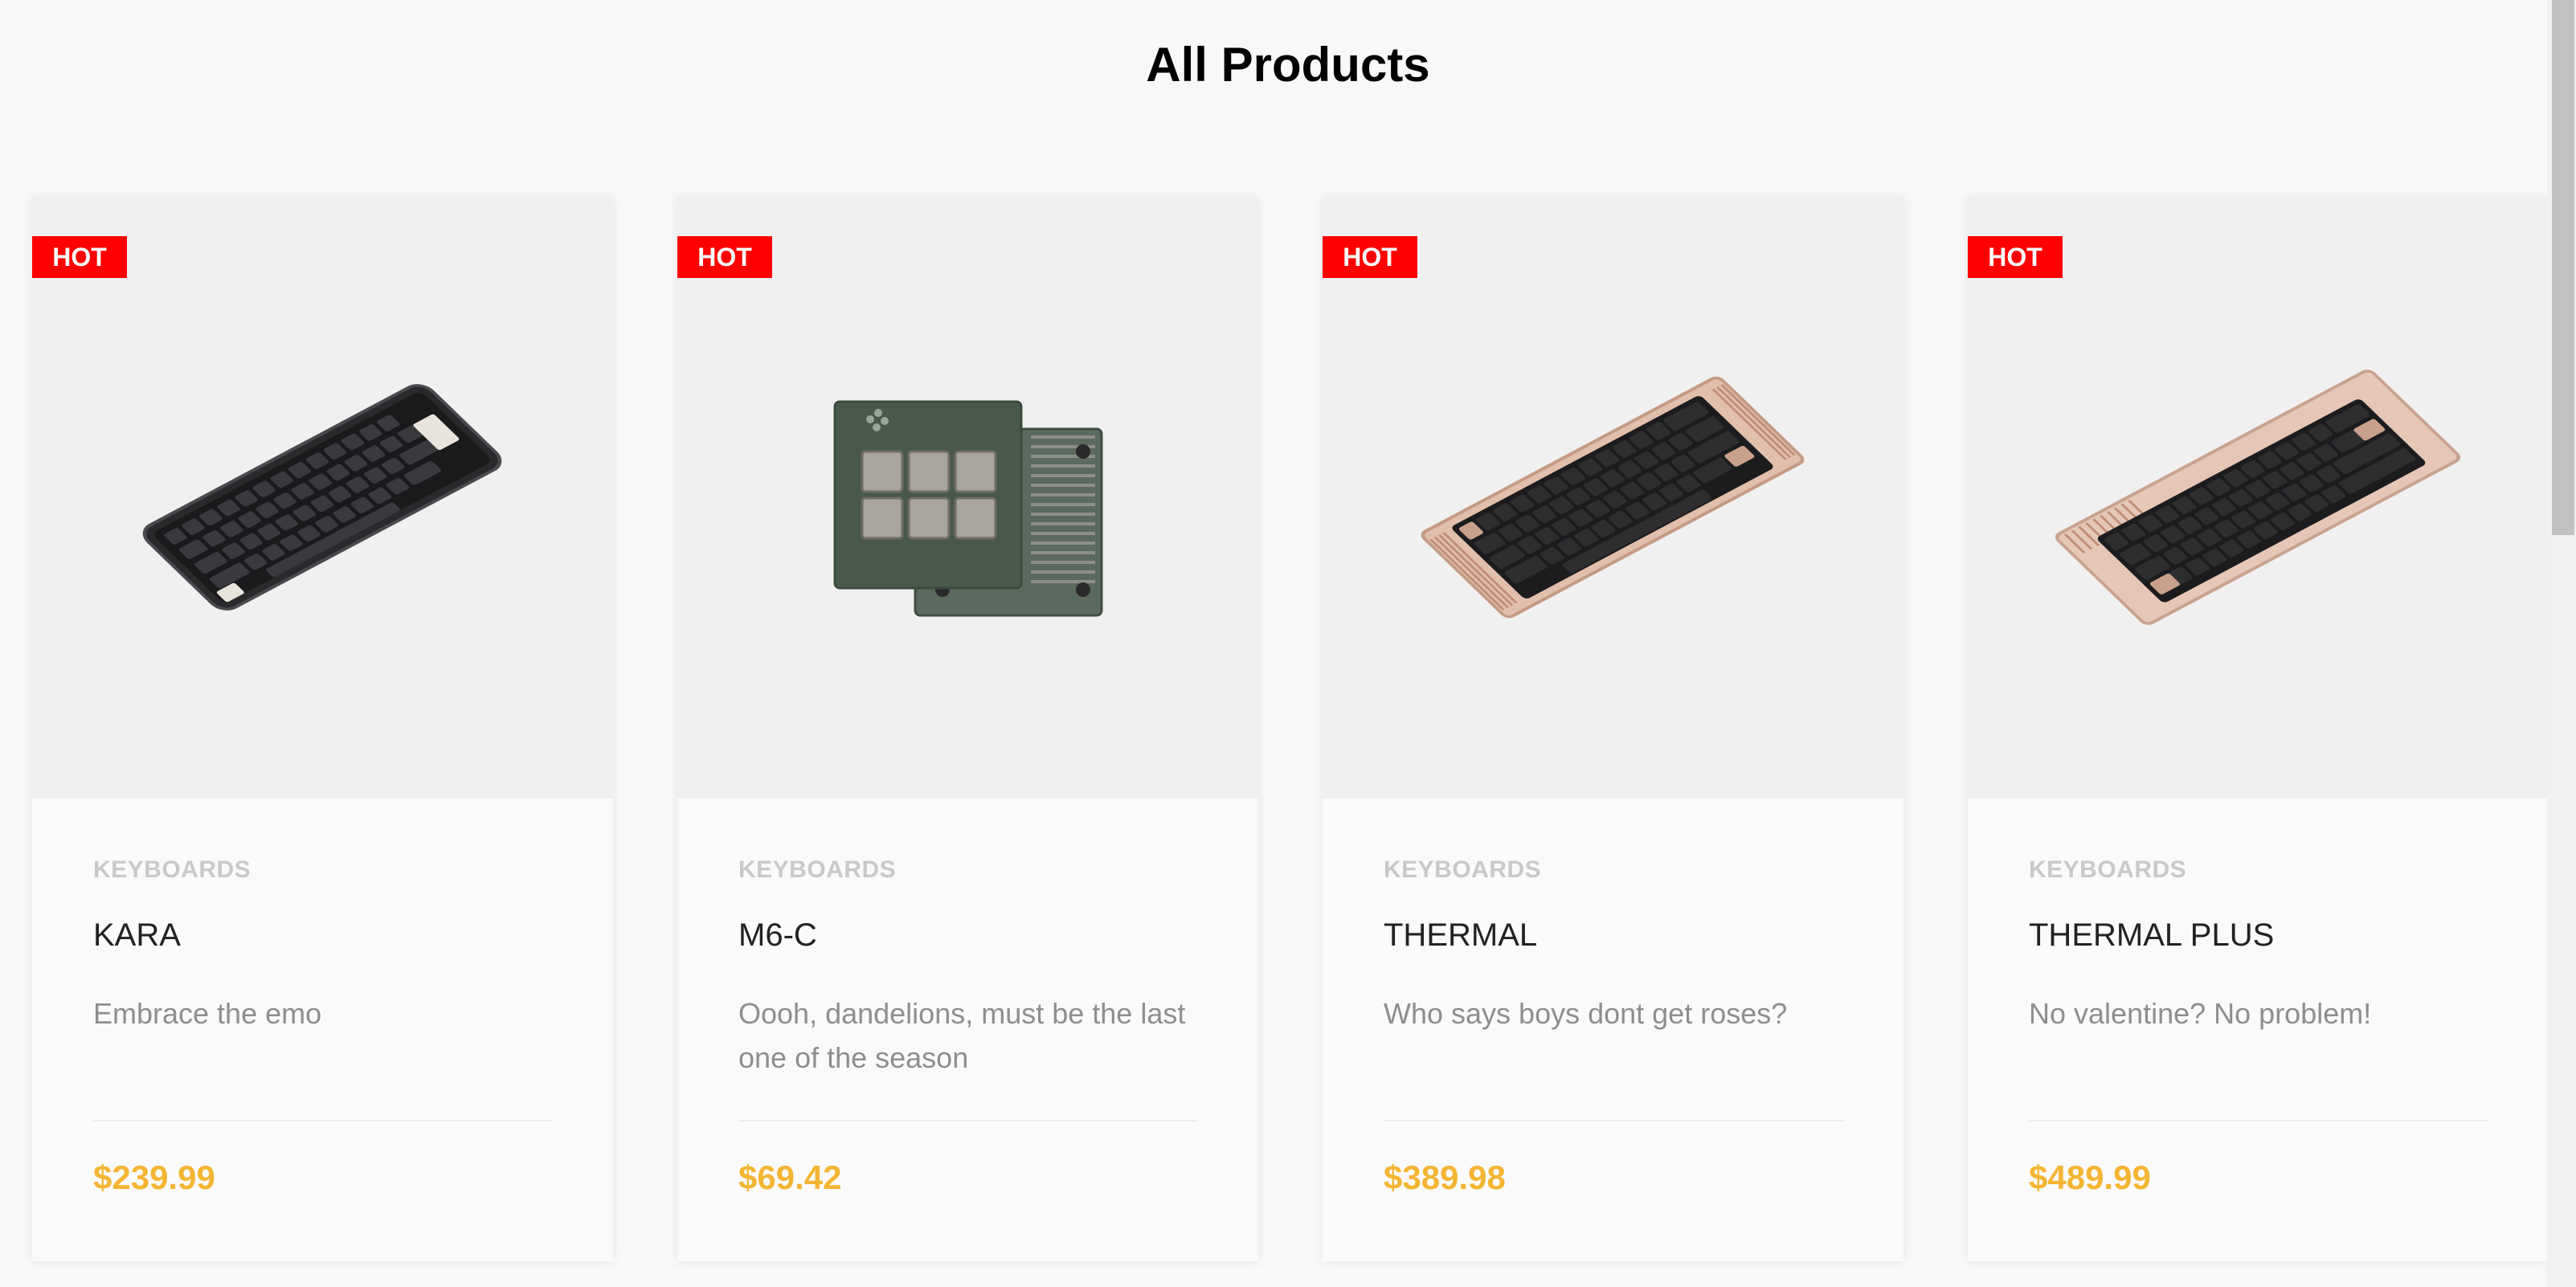 This screenshot has height=1287, width=2576. I want to click on product-description: No valentine? No problem!, so click(2200, 1013).